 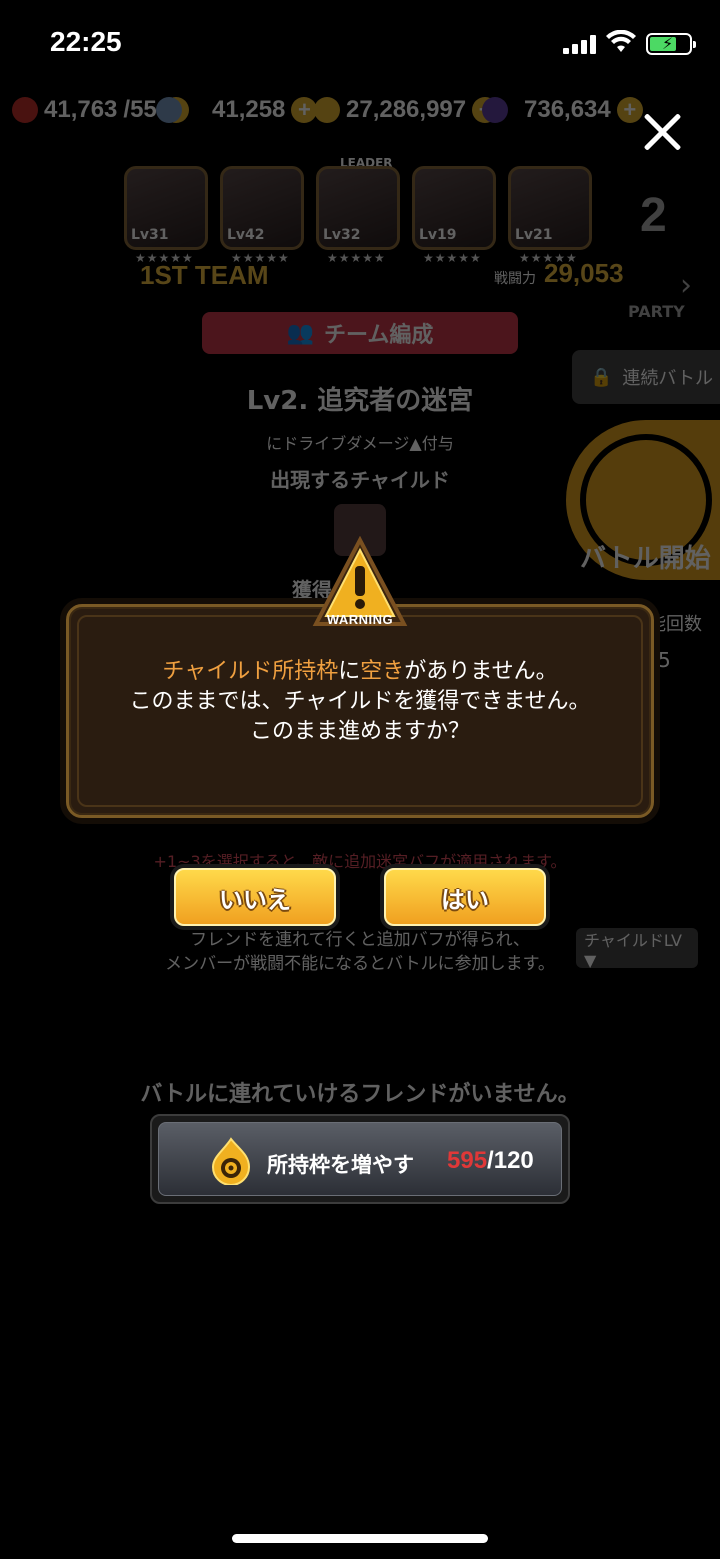 I want to click on gold-value: 27,286,997, so click(x=406, y=109).